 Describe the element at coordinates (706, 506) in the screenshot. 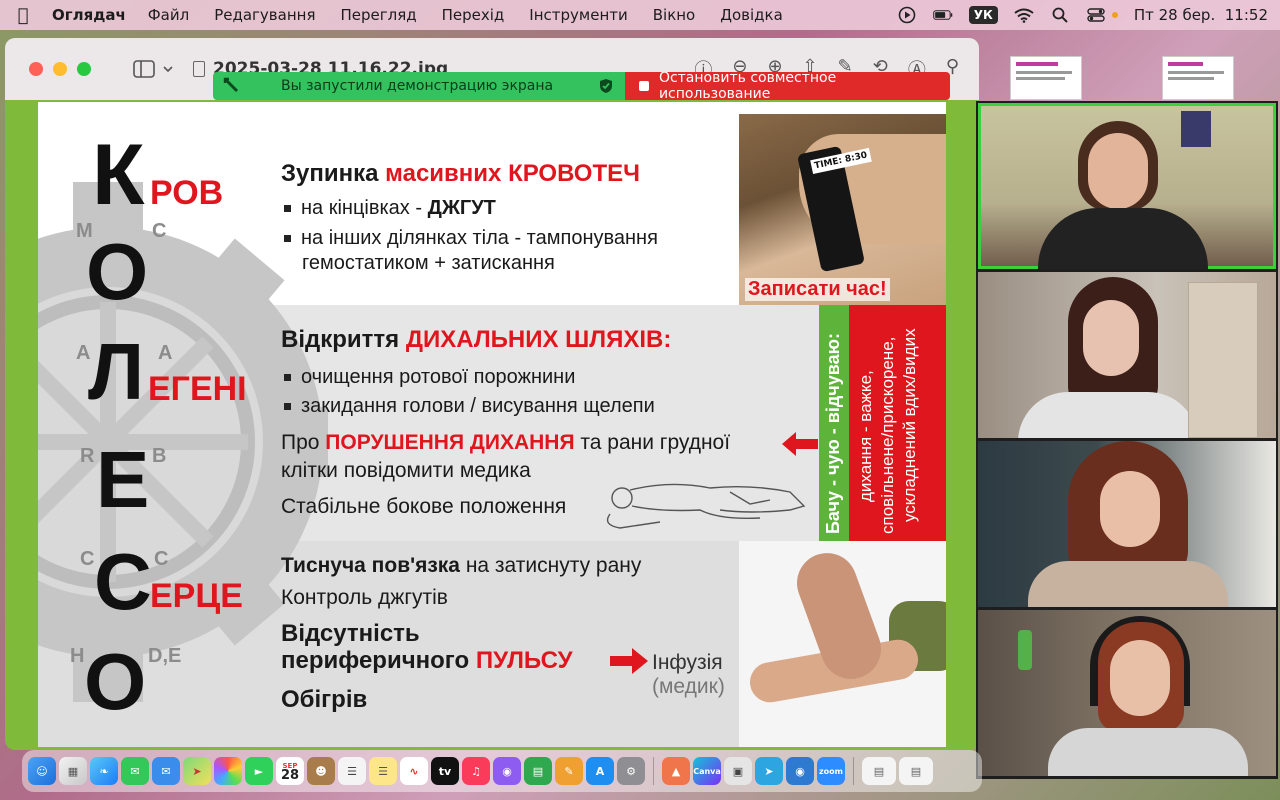

I see `recovery-position-figure` at that location.